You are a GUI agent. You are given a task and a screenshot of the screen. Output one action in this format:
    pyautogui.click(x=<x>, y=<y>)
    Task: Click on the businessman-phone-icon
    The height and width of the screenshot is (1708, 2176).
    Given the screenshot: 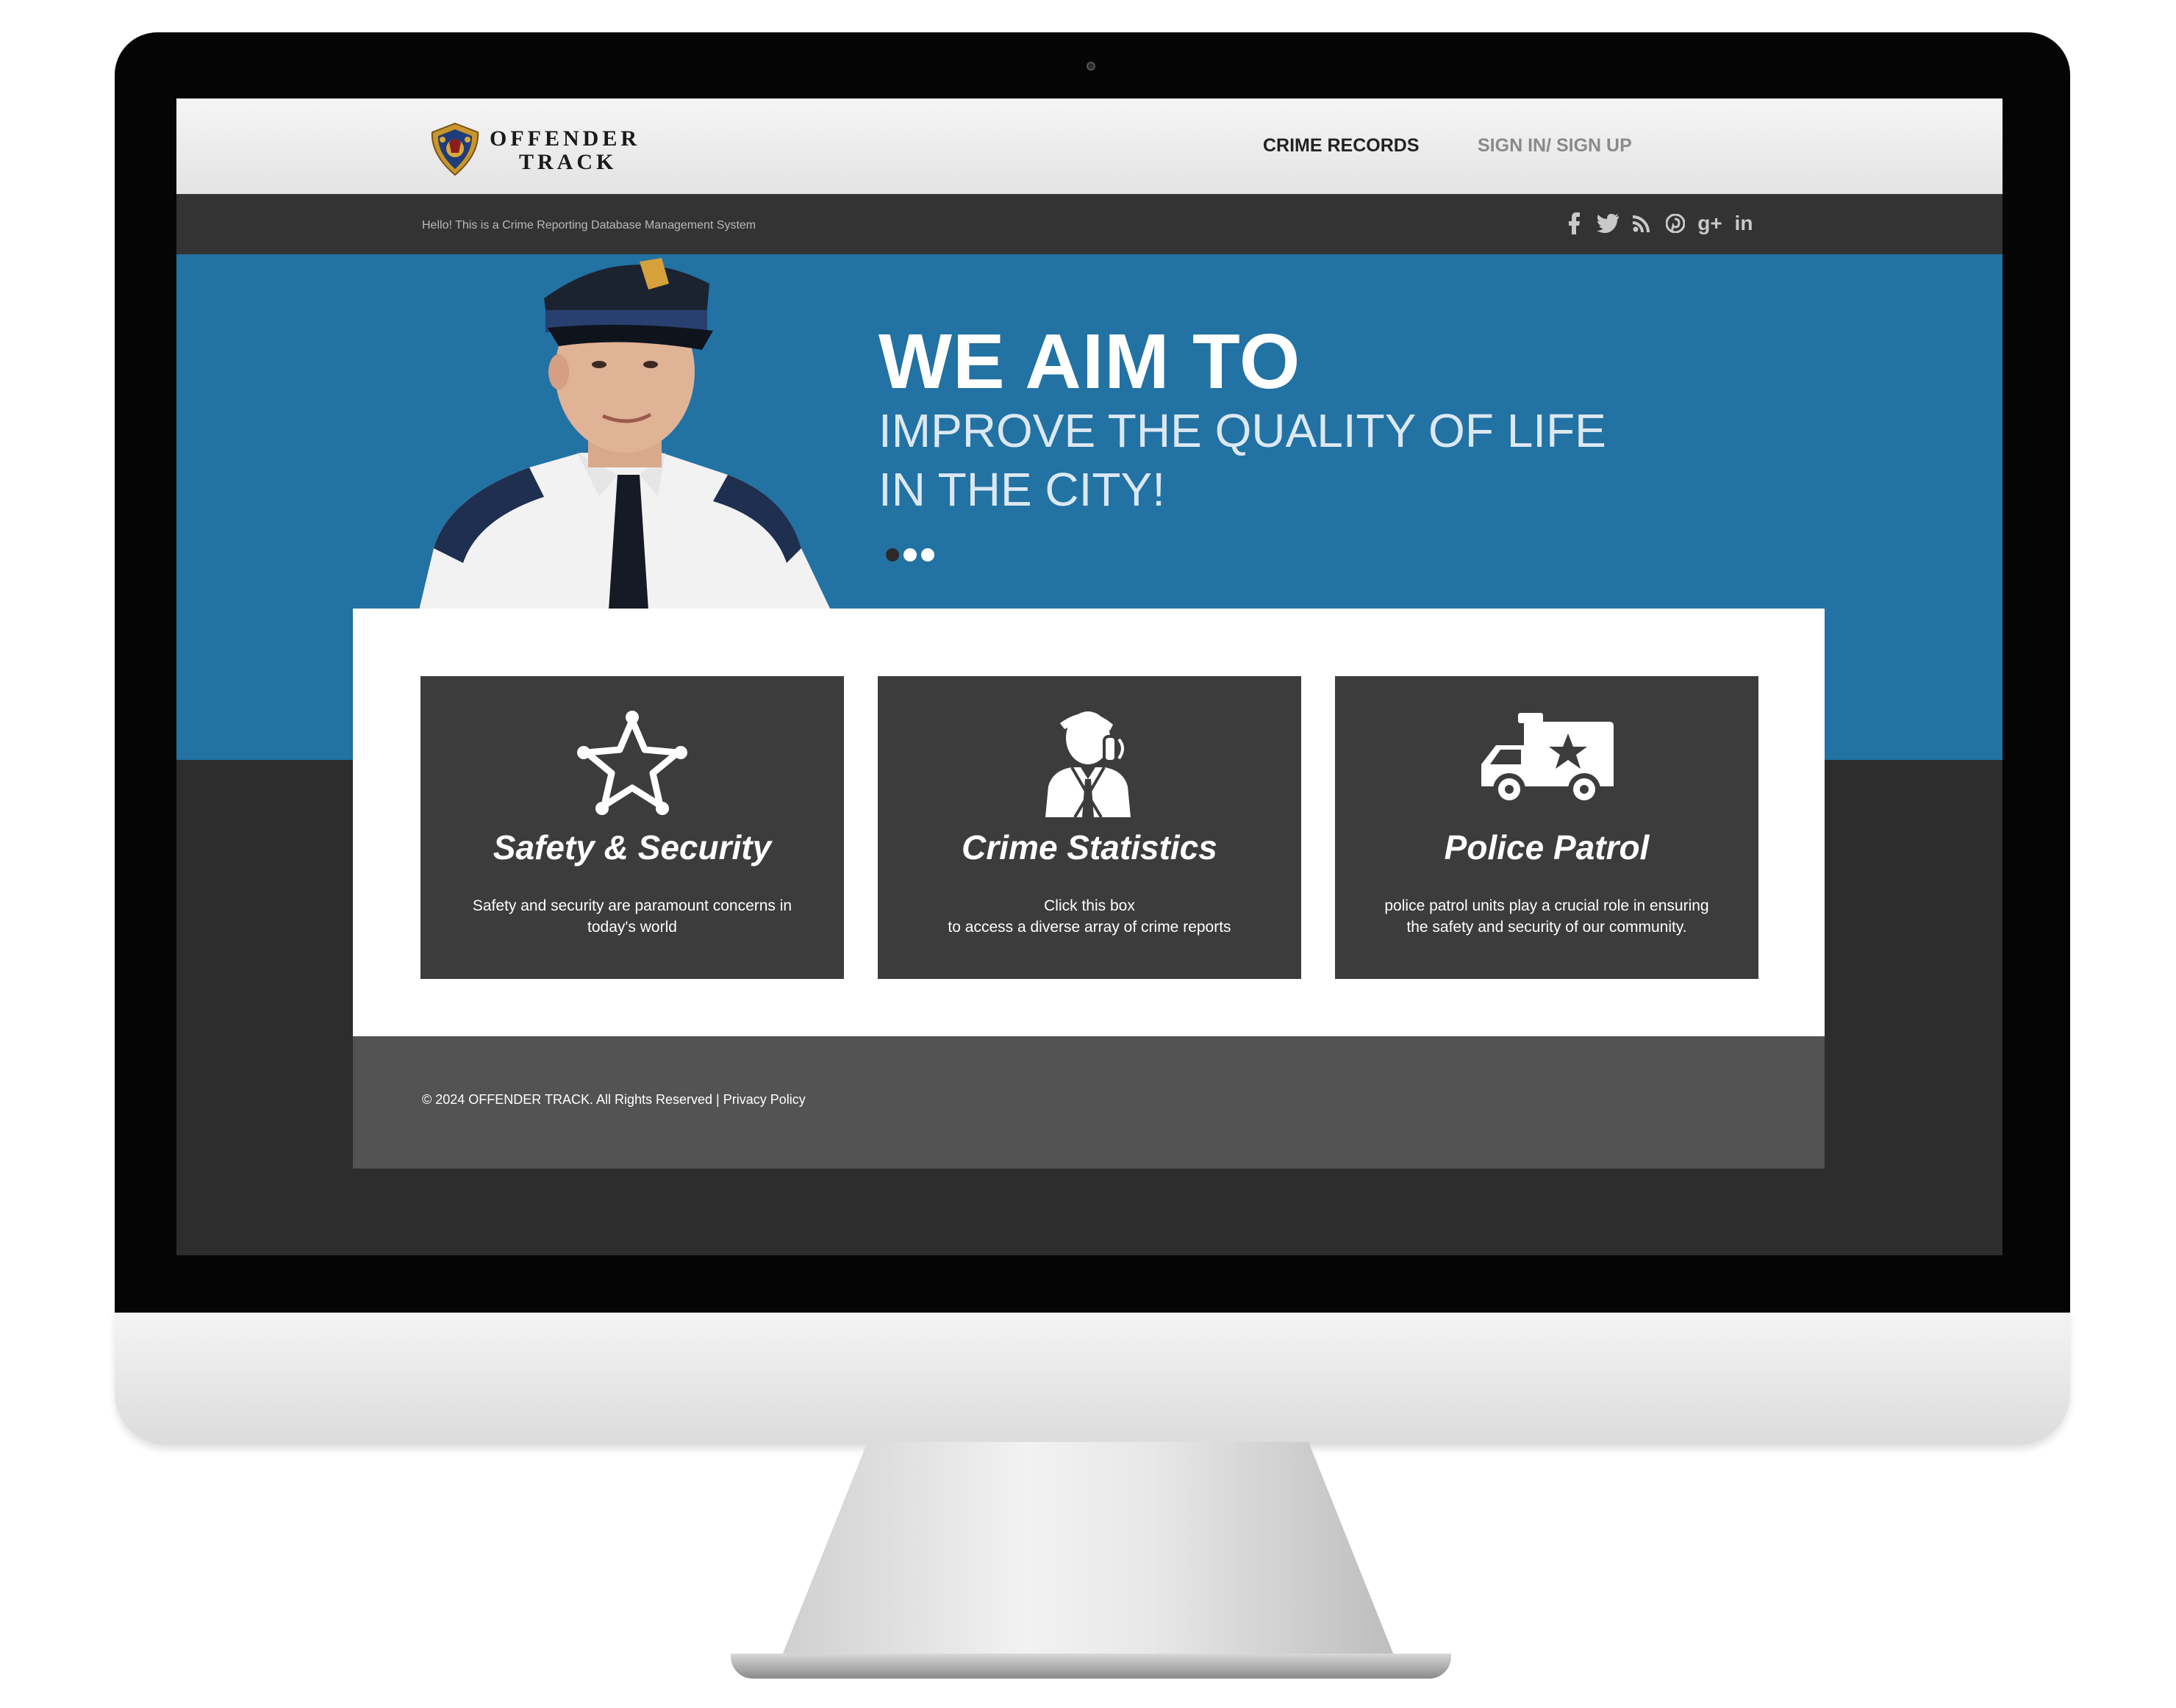 What is the action you would take?
    pyautogui.click(x=1088, y=764)
    